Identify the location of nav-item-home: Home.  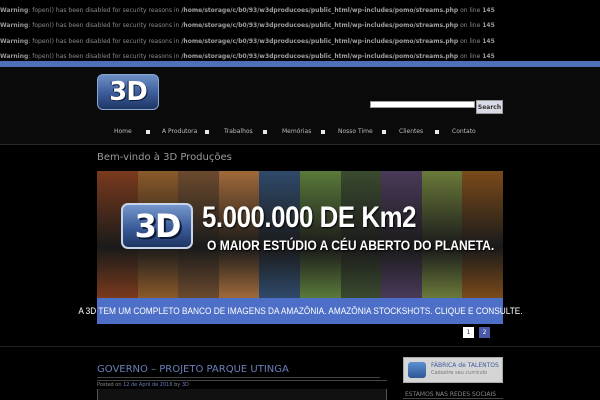
(123, 131).